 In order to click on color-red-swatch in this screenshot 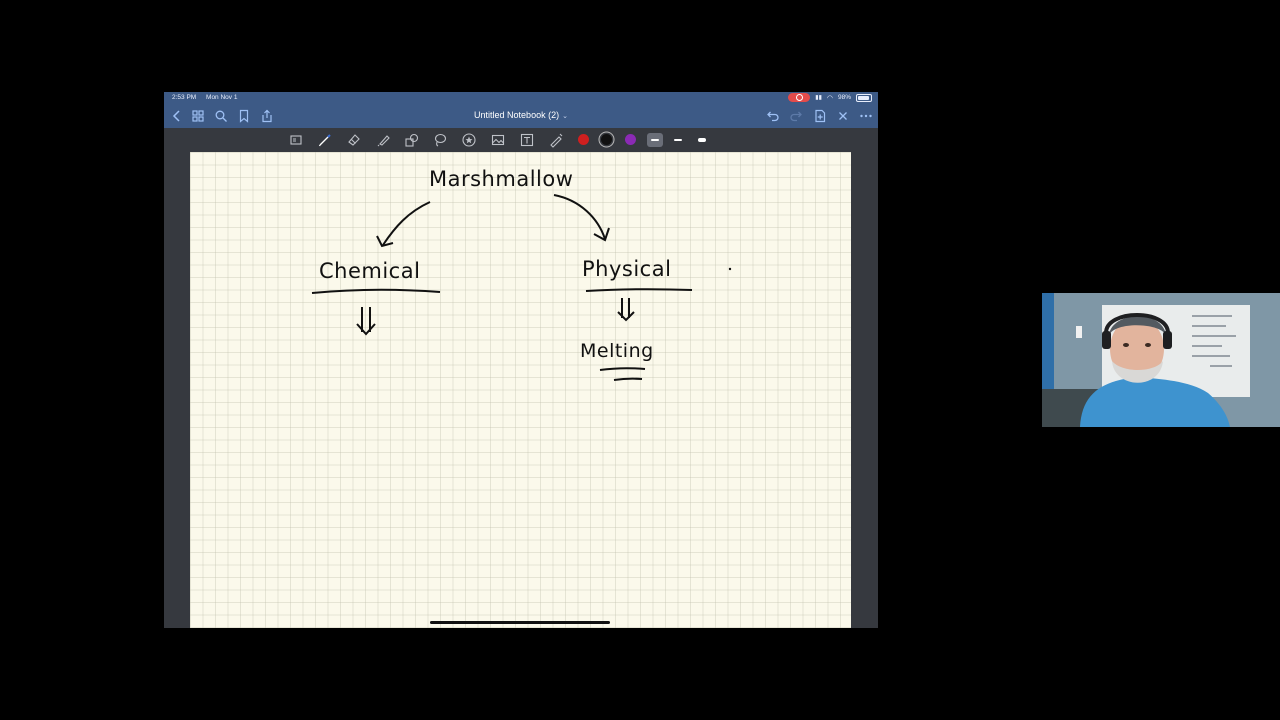, I will do `click(583, 139)`.